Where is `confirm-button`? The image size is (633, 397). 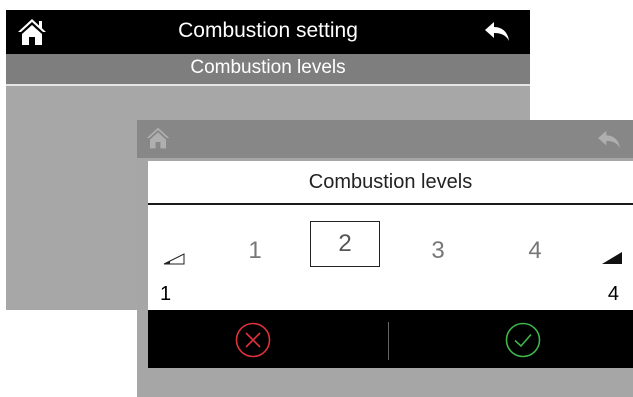
confirm-button is located at coordinates (523, 340).